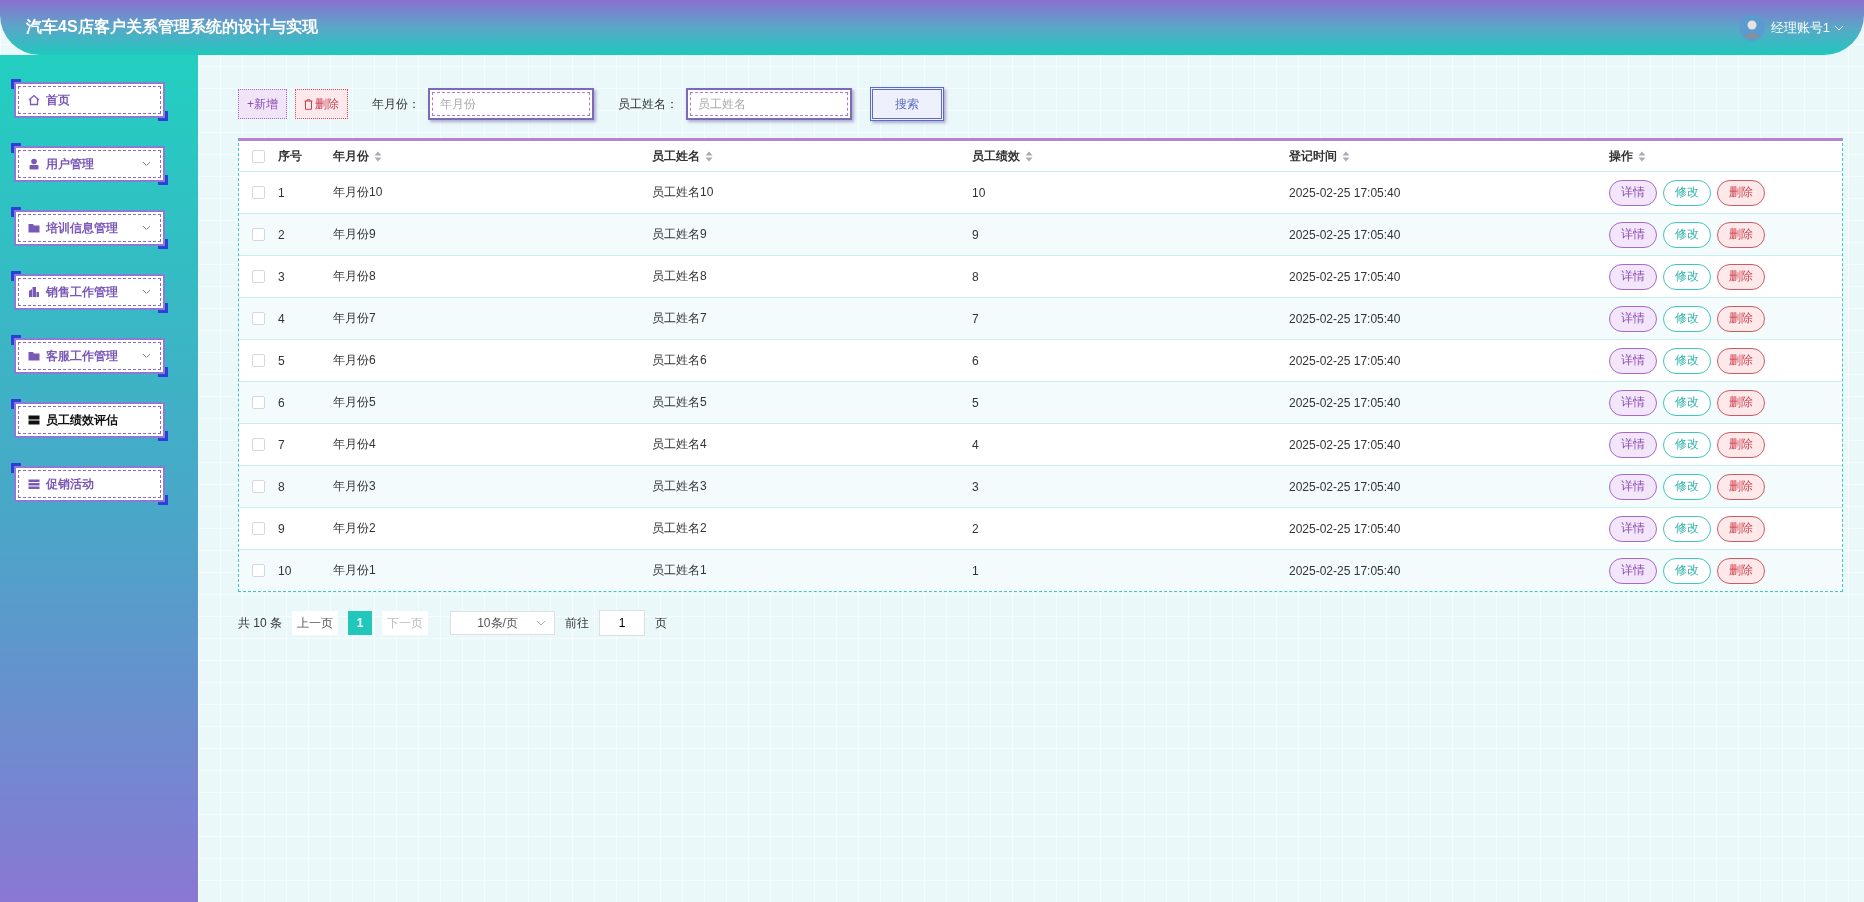  I want to click on column-header: 登记时间, so click(1319, 156).